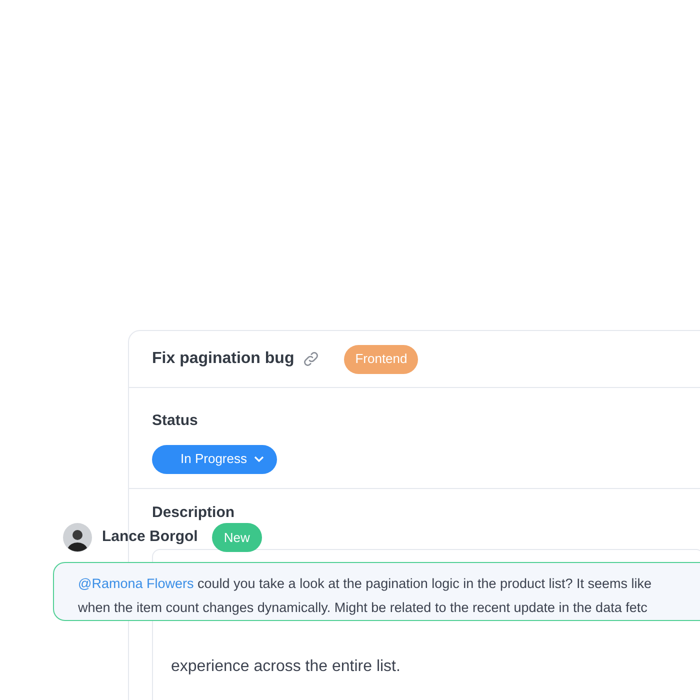  I want to click on mention-link: @Ramona Flowers, so click(136, 583).